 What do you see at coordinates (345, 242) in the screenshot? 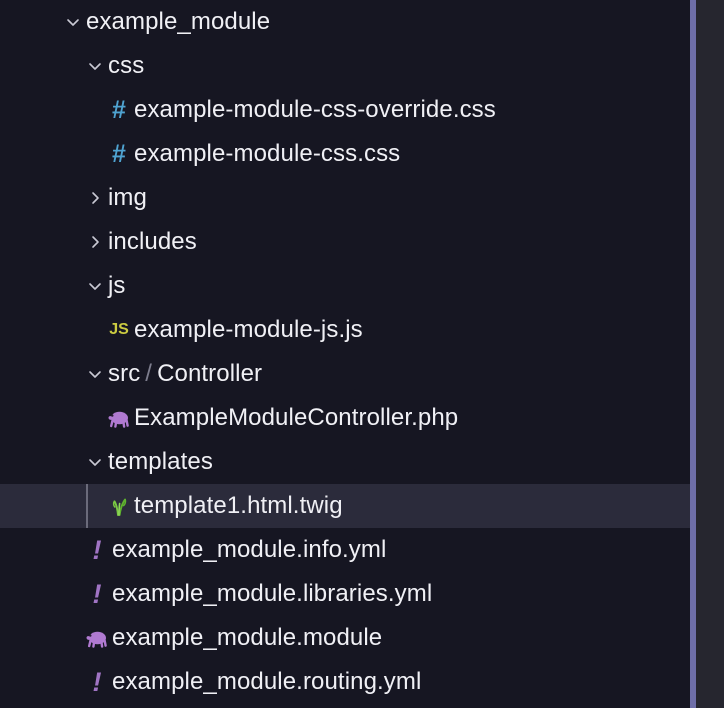
I see `tree-folder-row: includes` at bounding box center [345, 242].